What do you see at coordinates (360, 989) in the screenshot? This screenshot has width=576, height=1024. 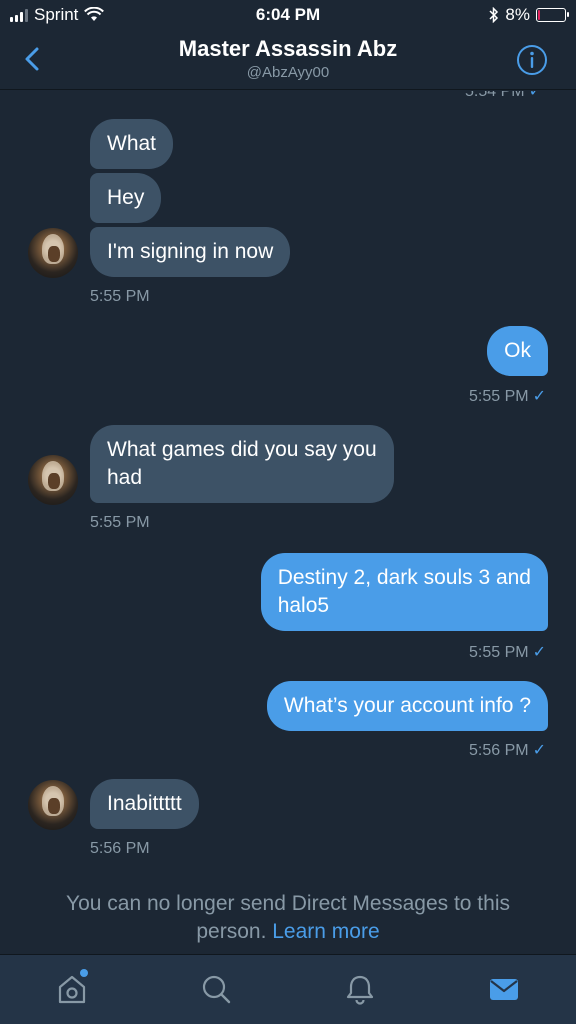 I see `notifications-icon` at bounding box center [360, 989].